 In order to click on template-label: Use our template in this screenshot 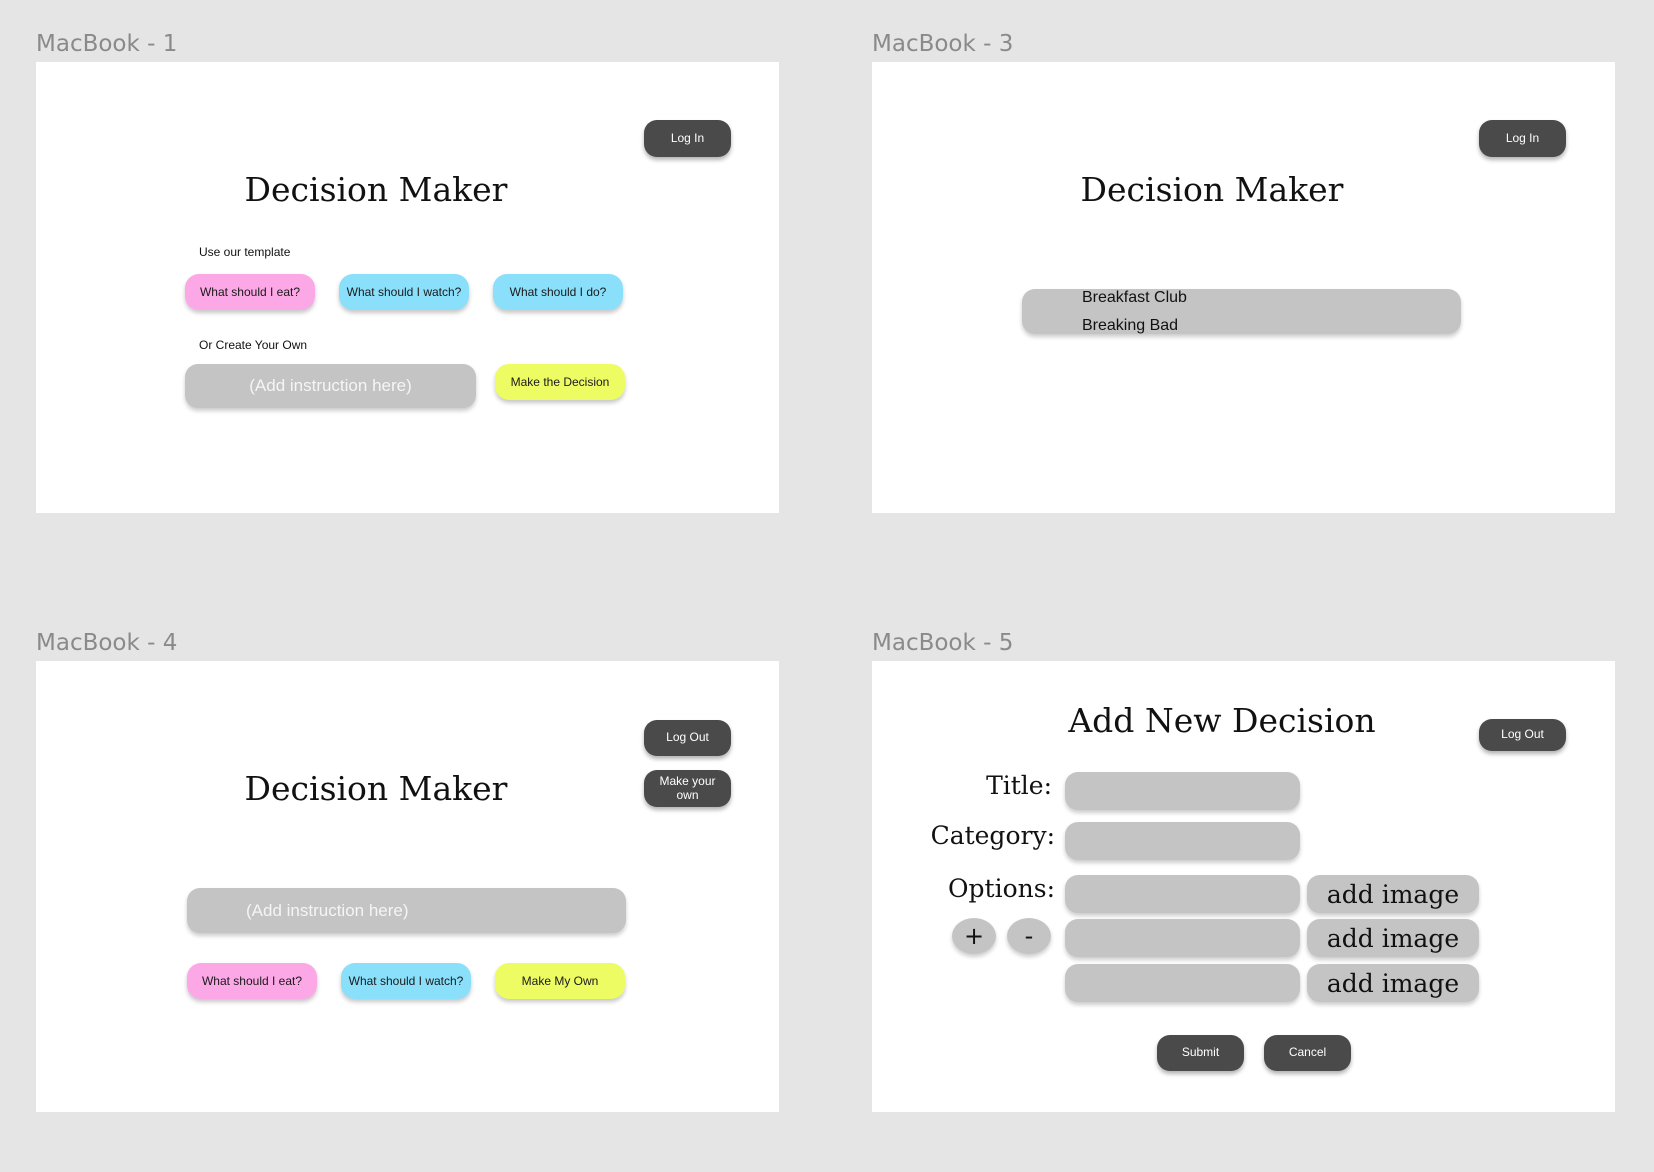, I will do `click(245, 252)`.